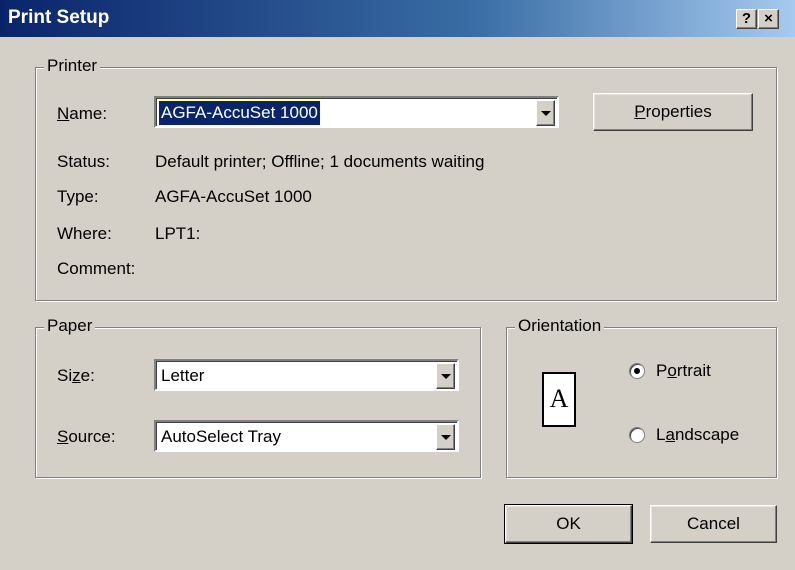 The image size is (795, 570). Describe the element at coordinates (397, 18) in the screenshot. I see `title-bar: Print Setup ? ×` at that location.